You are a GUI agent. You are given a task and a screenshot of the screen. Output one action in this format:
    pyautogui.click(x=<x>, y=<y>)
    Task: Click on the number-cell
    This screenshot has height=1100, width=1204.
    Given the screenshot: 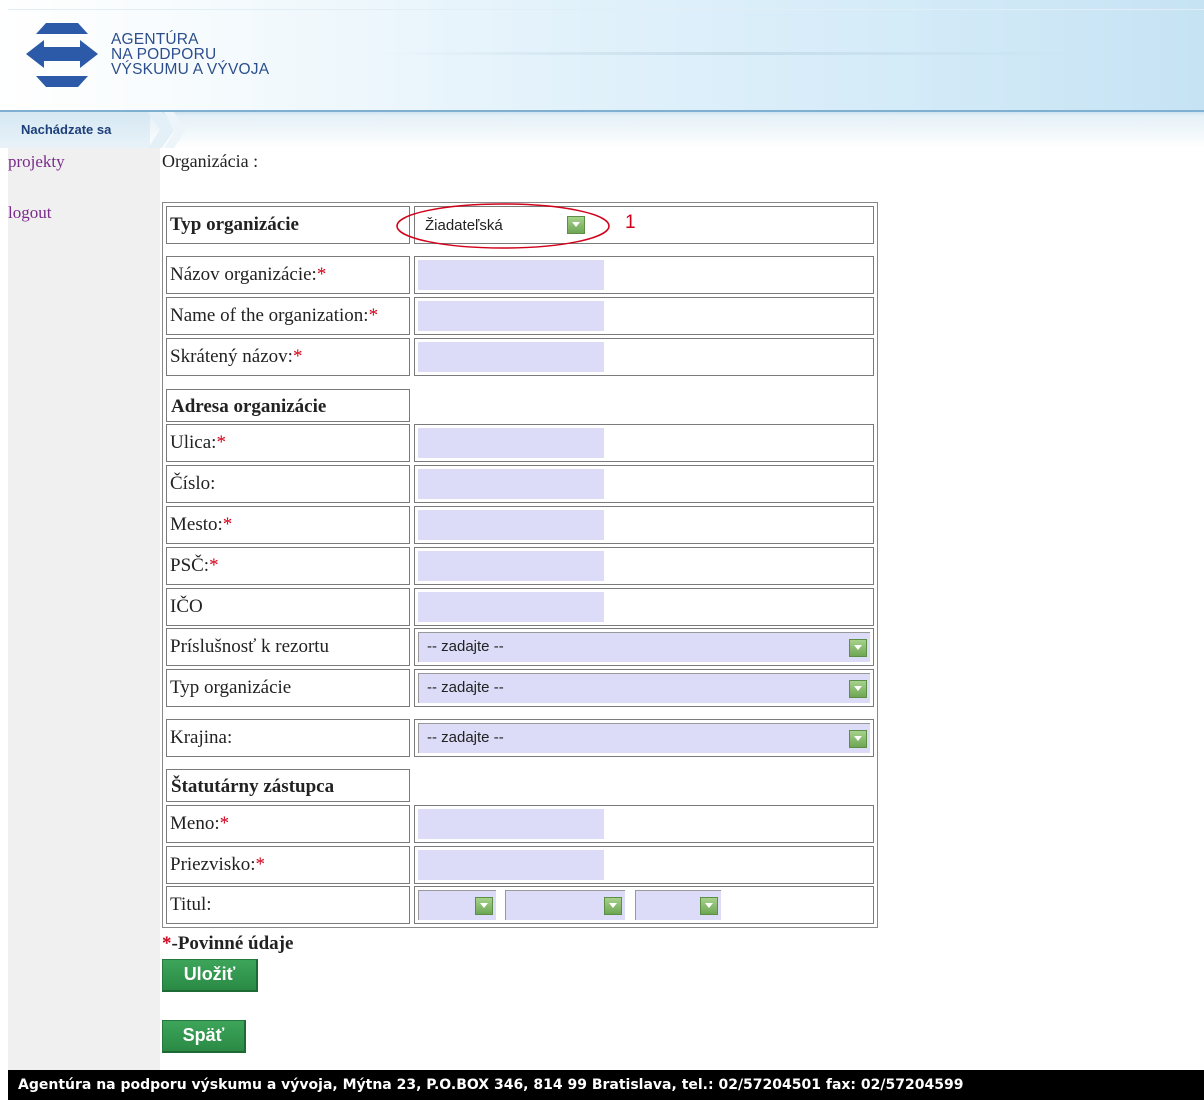 What is the action you would take?
    pyautogui.click(x=644, y=484)
    